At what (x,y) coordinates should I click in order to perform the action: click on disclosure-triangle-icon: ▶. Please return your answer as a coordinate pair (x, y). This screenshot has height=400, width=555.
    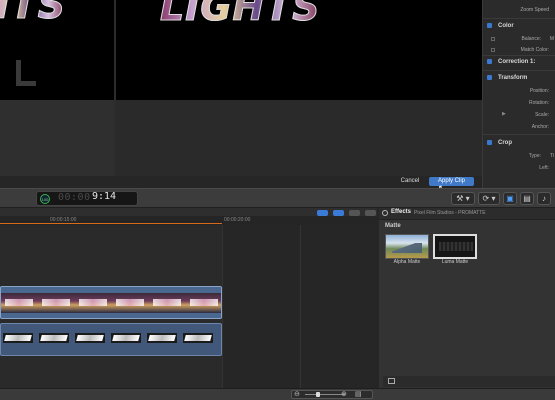
    Looking at the image, I should click on (504, 114).